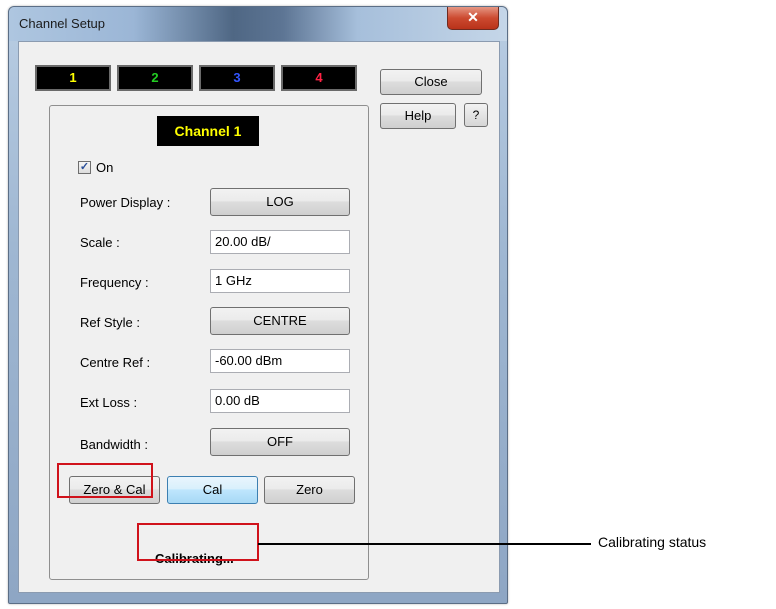  I want to click on help-context-icon: ?, so click(476, 115).